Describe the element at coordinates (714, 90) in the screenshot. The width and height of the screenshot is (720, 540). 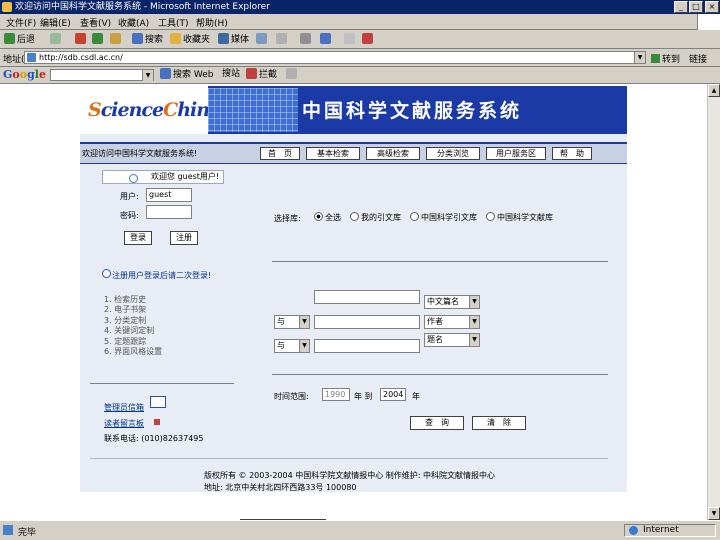
I see `scroll-up-icon: ▲` at that location.